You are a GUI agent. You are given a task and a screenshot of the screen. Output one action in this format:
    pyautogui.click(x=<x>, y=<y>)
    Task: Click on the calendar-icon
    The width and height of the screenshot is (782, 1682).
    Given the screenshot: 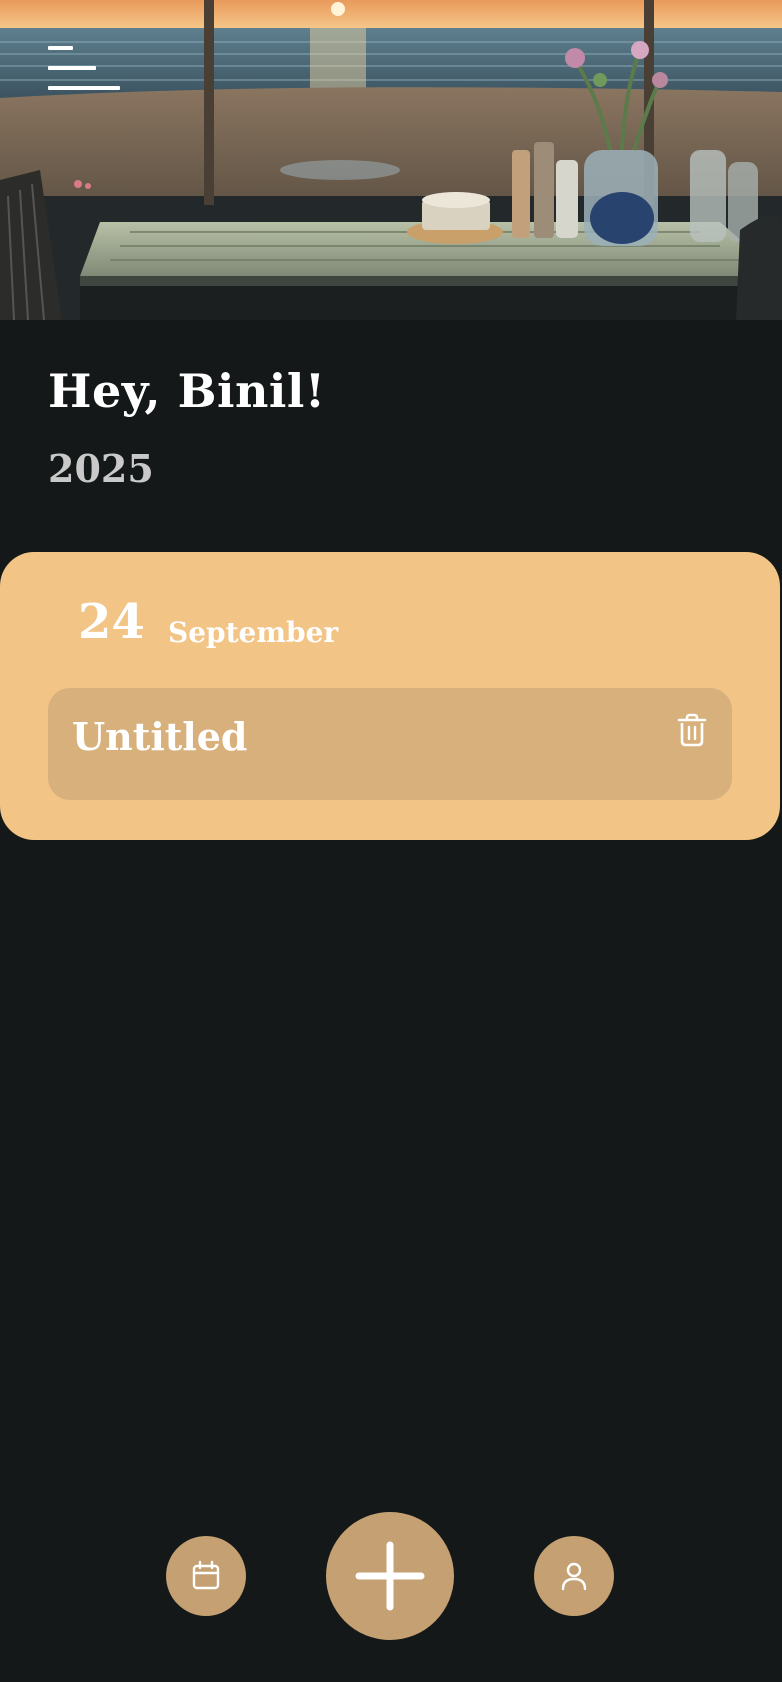 What is the action you would take?
    pyautogui.click(x=206, y=1575)
    